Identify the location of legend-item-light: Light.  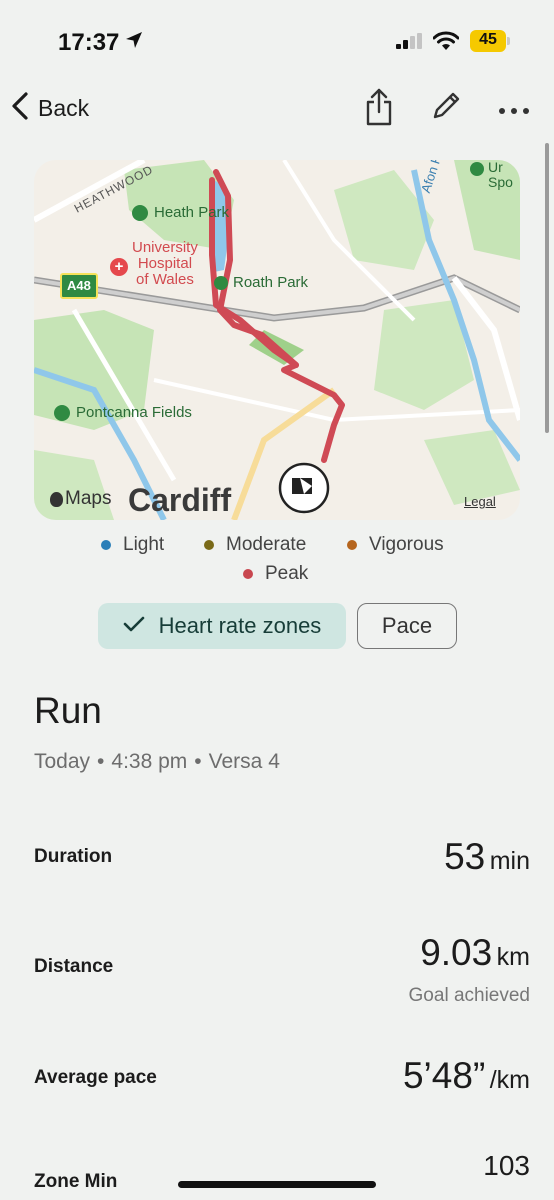
(132, 545).